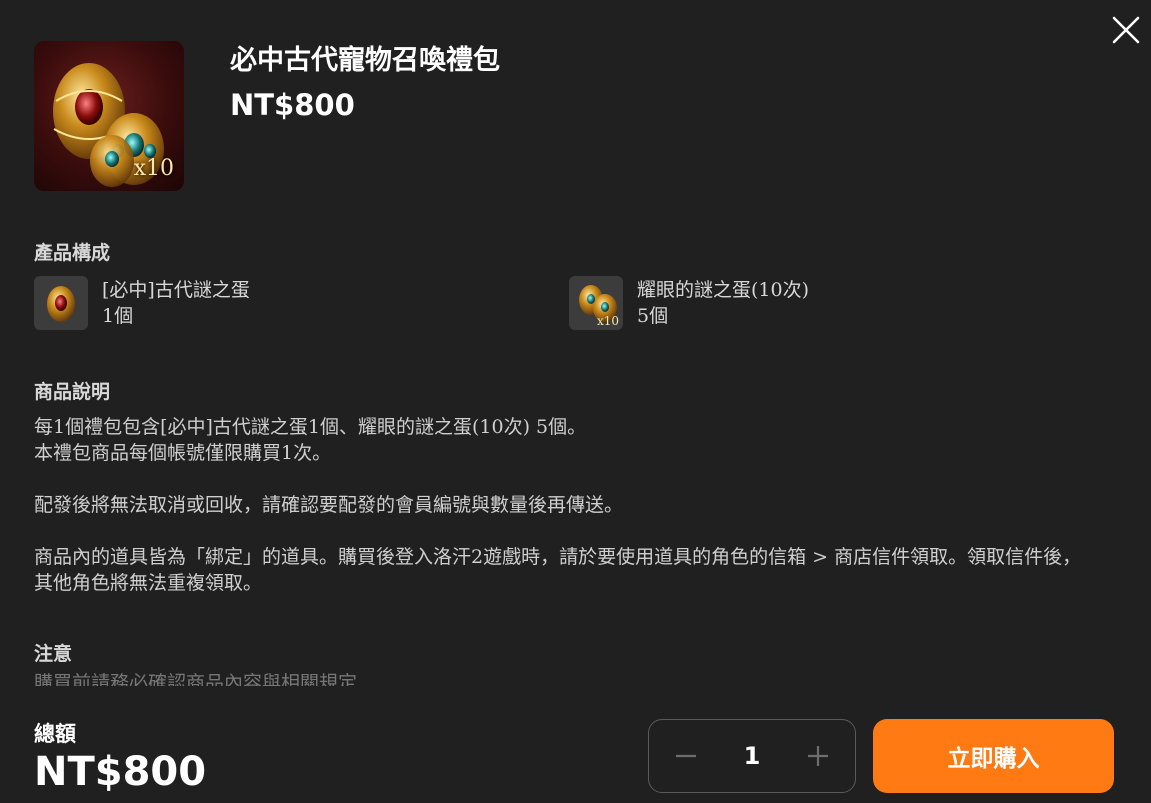 This screenshot has width=1151, height=803. What do you see at coordinates (607, 321) in the screenshot?
I see `item-badge: x10` at bounding box center [607, 321].